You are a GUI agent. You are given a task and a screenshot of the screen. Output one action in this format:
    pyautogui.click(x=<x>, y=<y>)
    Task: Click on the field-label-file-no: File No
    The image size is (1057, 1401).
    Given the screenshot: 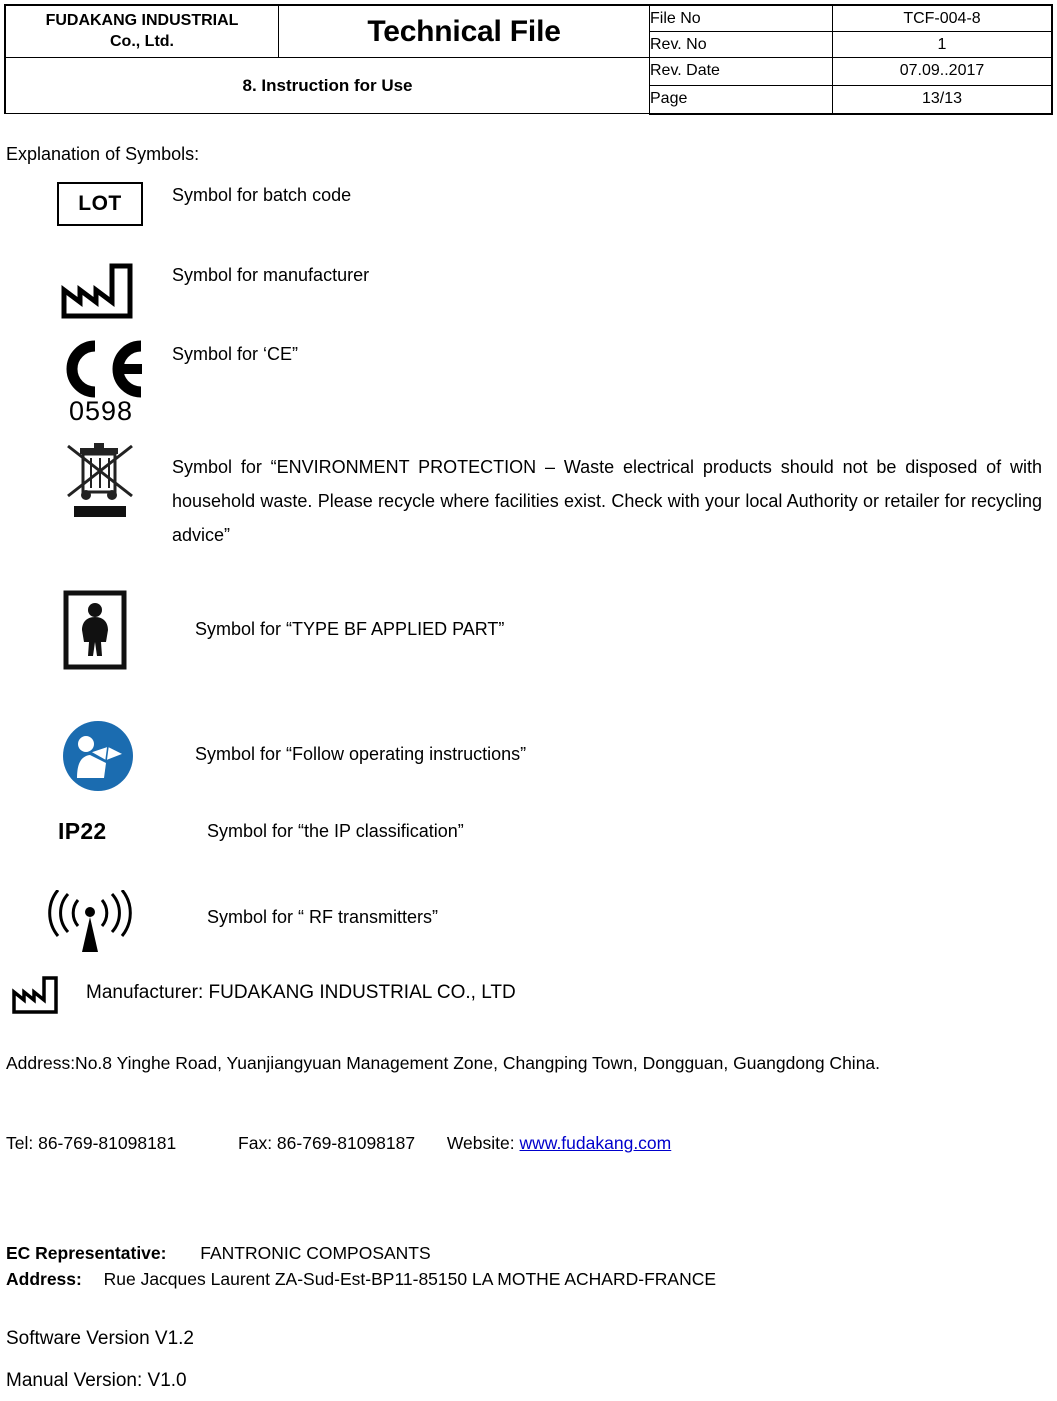 What is the action you would take?
    pyautogui.click(x=741, y=18)
    